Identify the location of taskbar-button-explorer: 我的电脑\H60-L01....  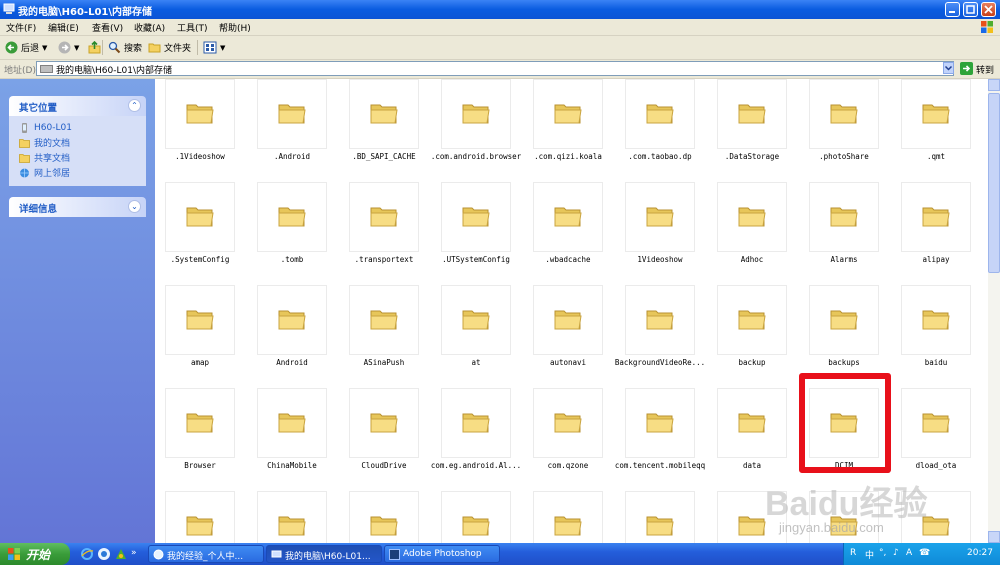
(324, 554).